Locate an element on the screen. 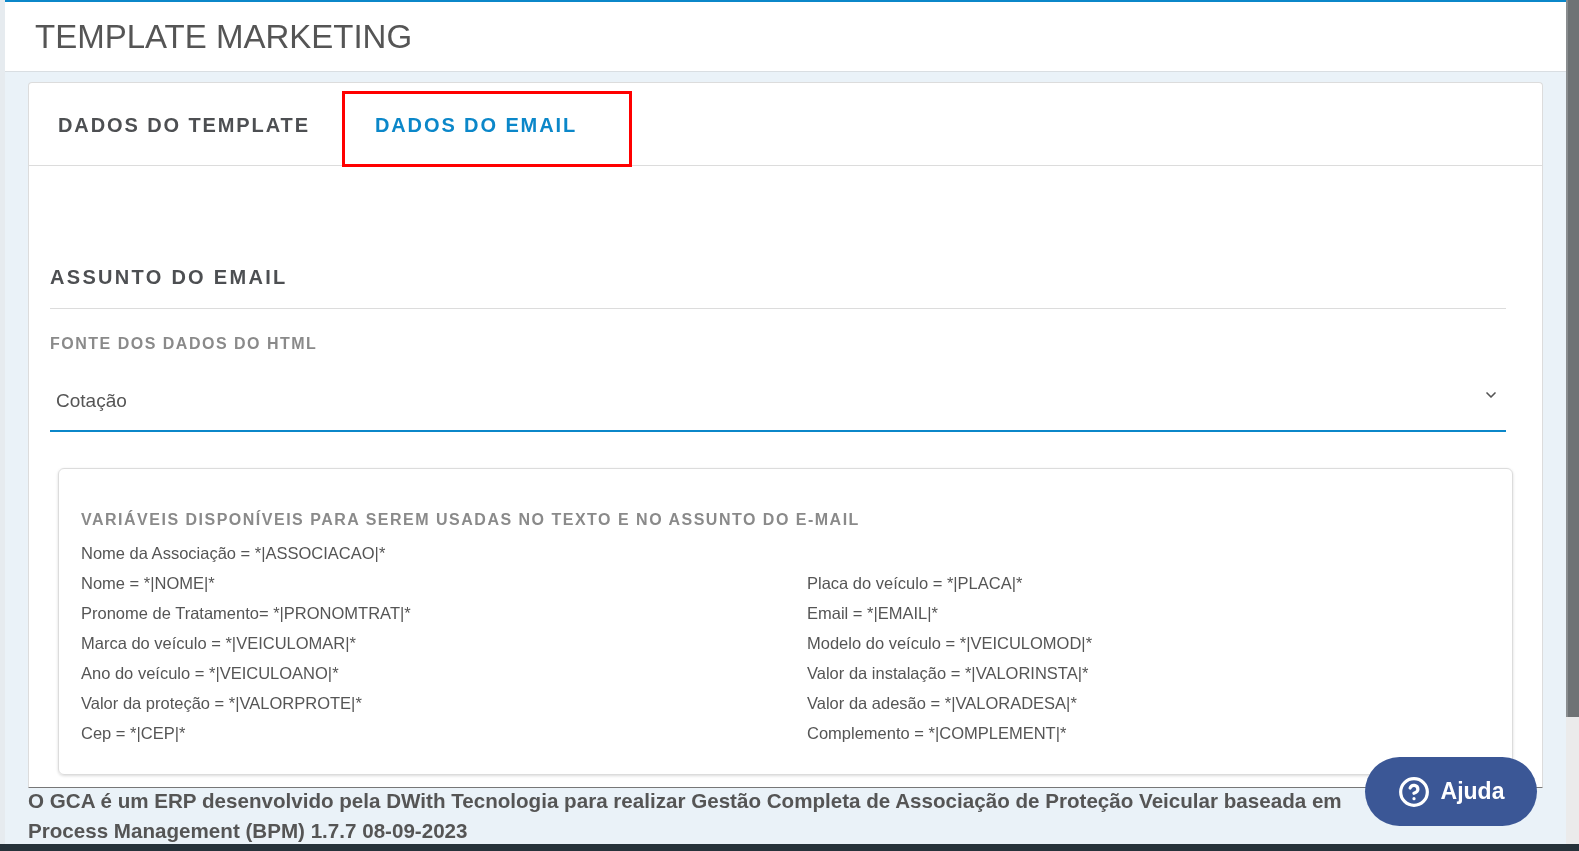 This screenshot has height=851, width=1579. variable-text: Nome da Associação = *|ASSOCIACAO|* is located at coordinates (233, 553).